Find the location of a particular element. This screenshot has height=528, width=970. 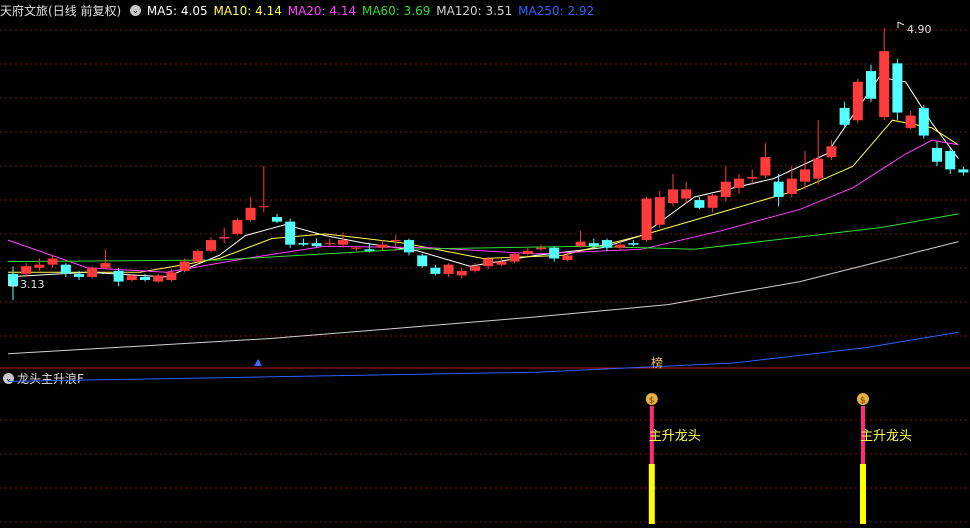

signal-bar-yellow is located at coordinates (651, 494).